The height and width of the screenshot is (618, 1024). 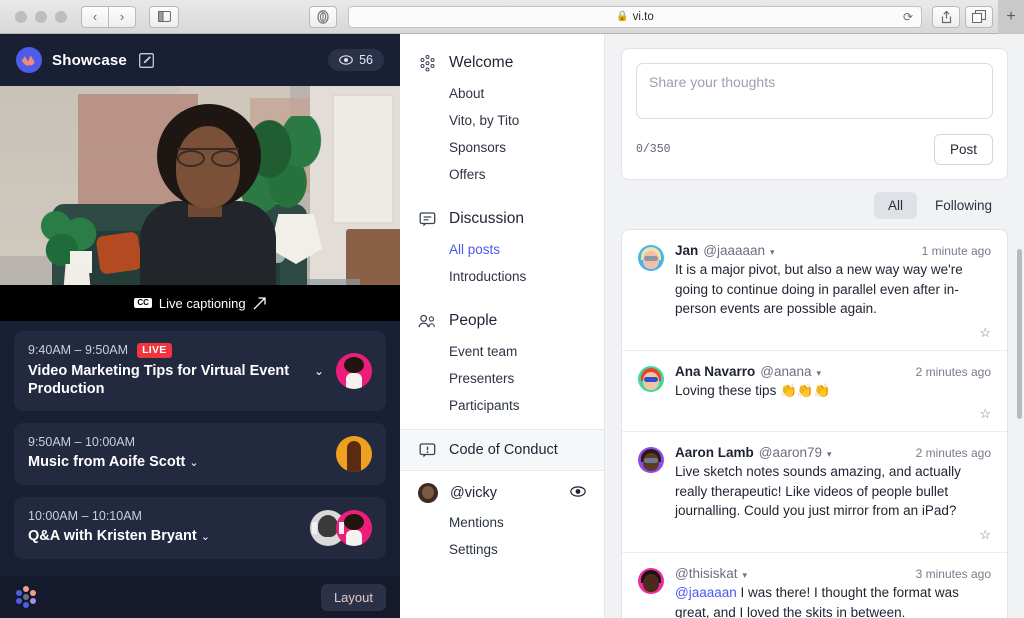 I want to click on window-traffic-lights, so click(x=44, y=16).